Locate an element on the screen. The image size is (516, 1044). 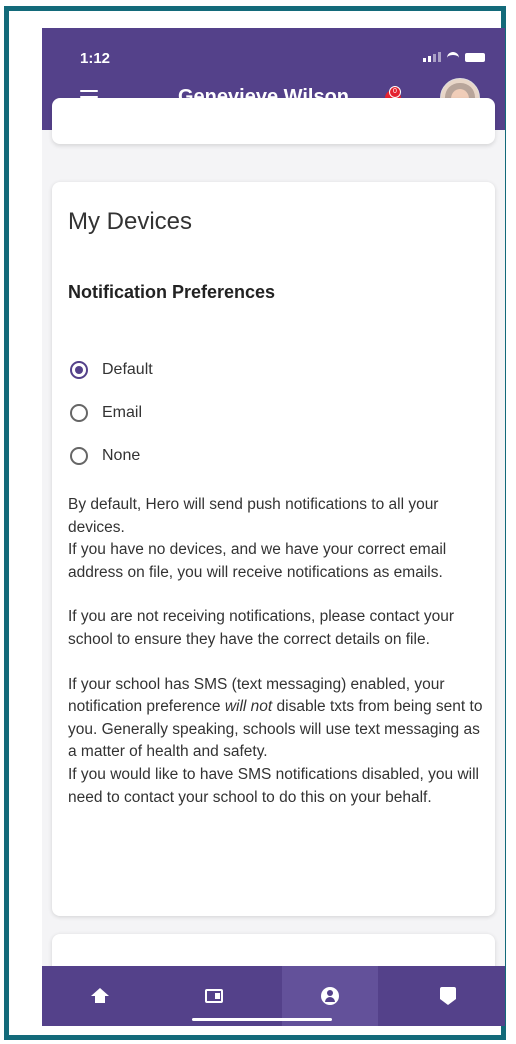
radio-option-default: Default is located at coordinates (111, 369).